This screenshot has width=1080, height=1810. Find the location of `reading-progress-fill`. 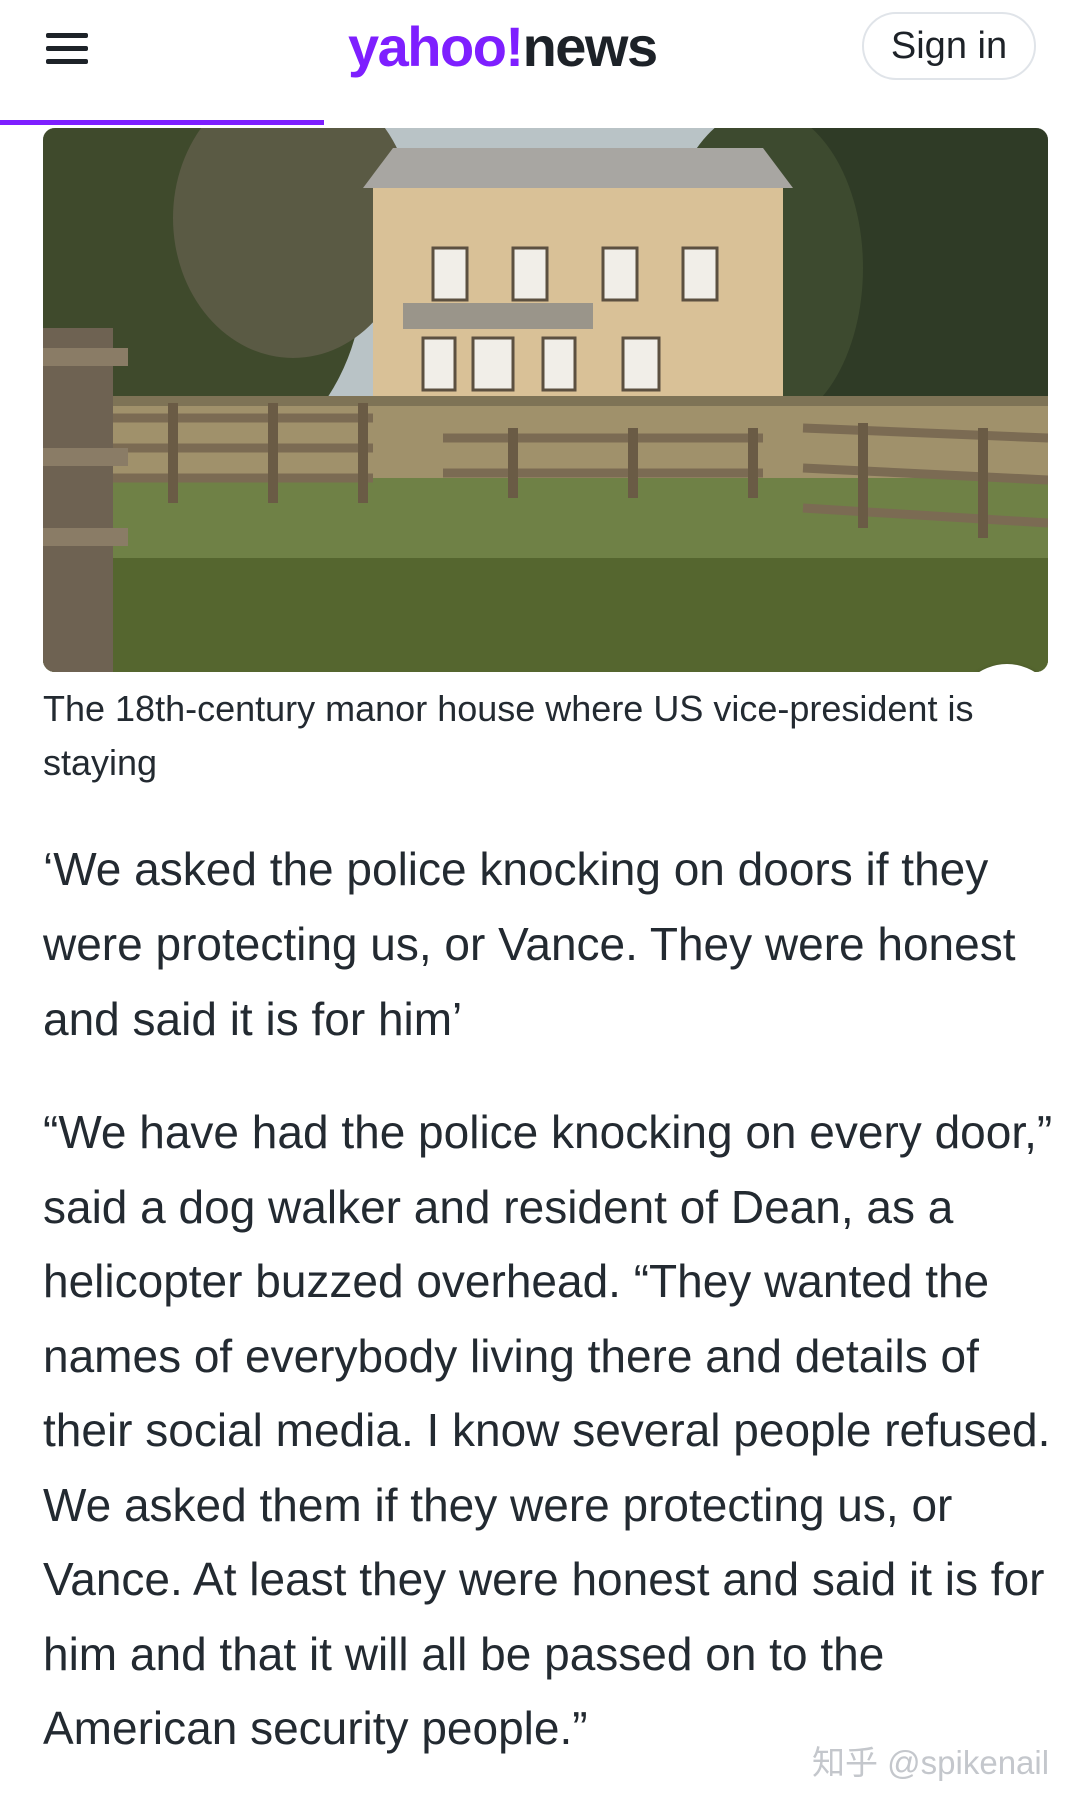

reading-progress-fill is located at coordinates (162, 122).